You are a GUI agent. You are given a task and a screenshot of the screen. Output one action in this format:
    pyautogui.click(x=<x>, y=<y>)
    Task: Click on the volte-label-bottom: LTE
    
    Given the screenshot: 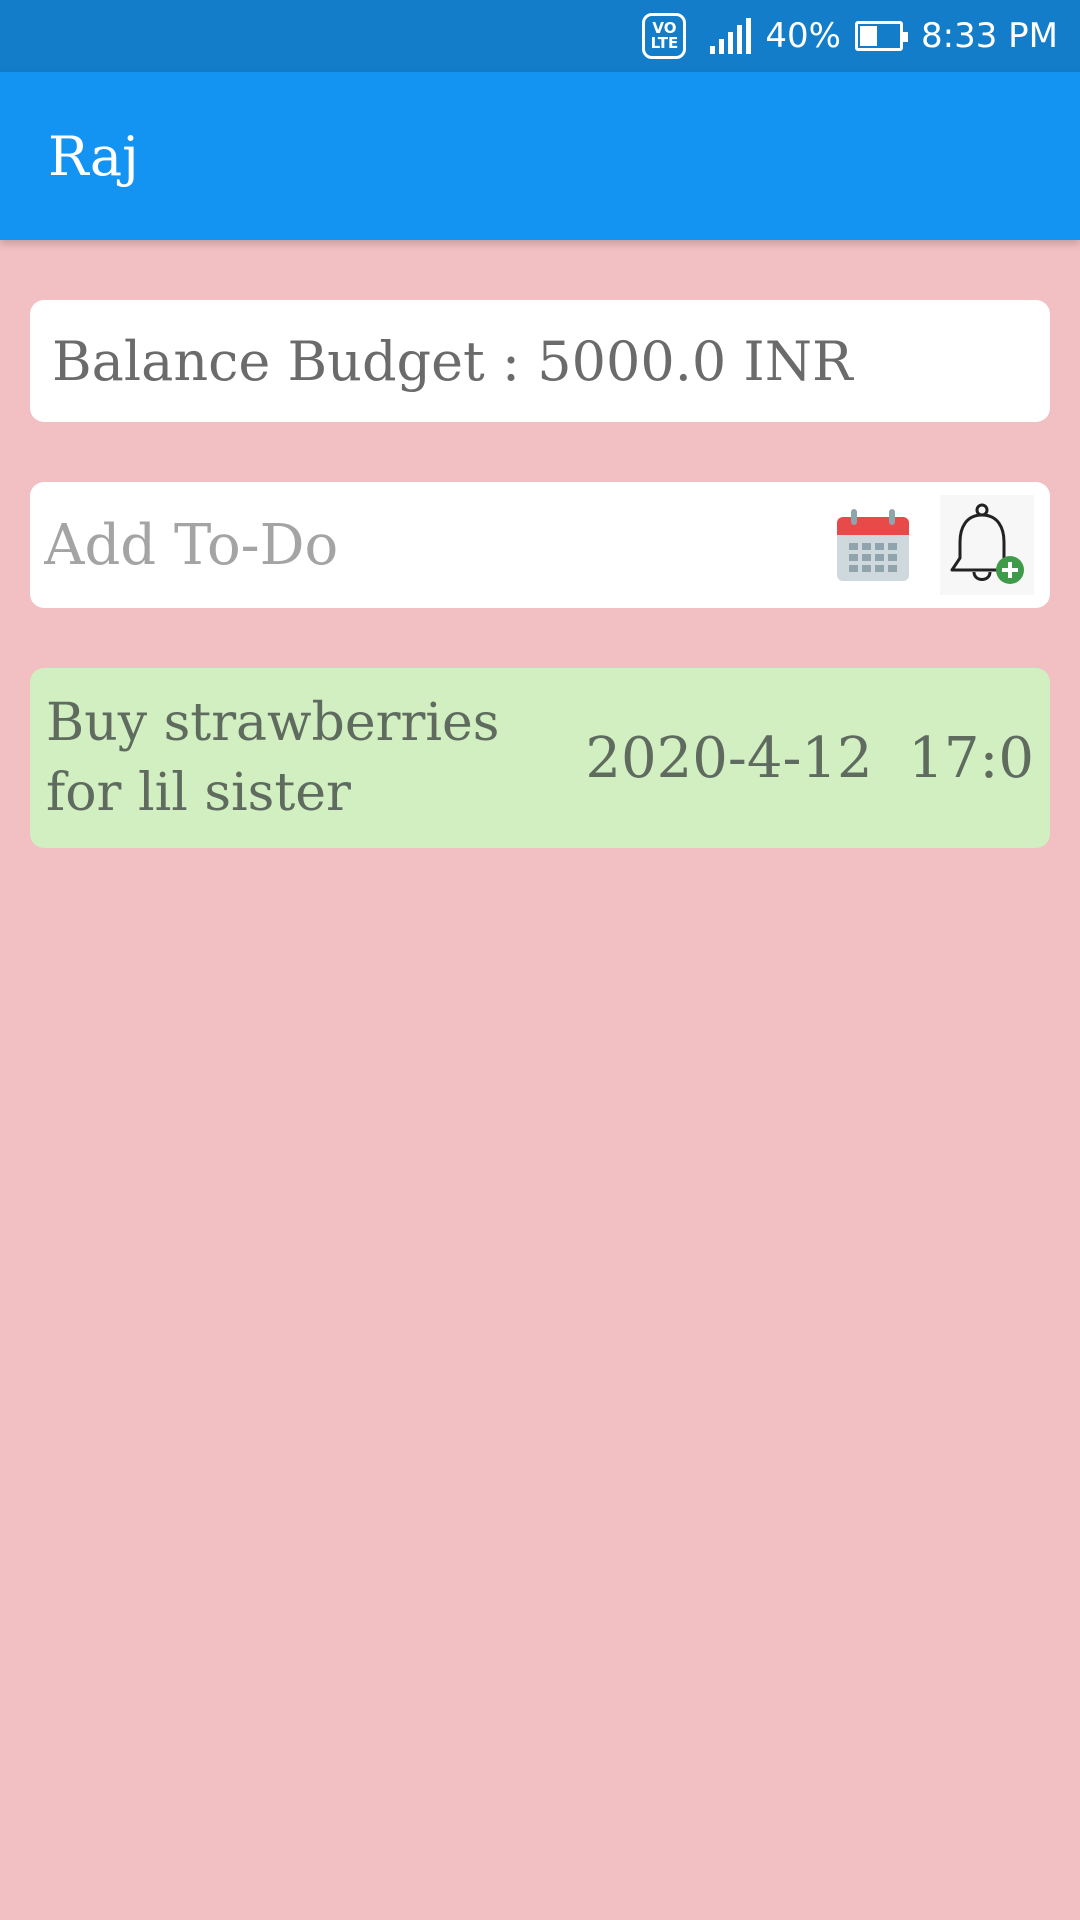 What is the action you would take?
    pyautogui.click(x=664, y=43)
    